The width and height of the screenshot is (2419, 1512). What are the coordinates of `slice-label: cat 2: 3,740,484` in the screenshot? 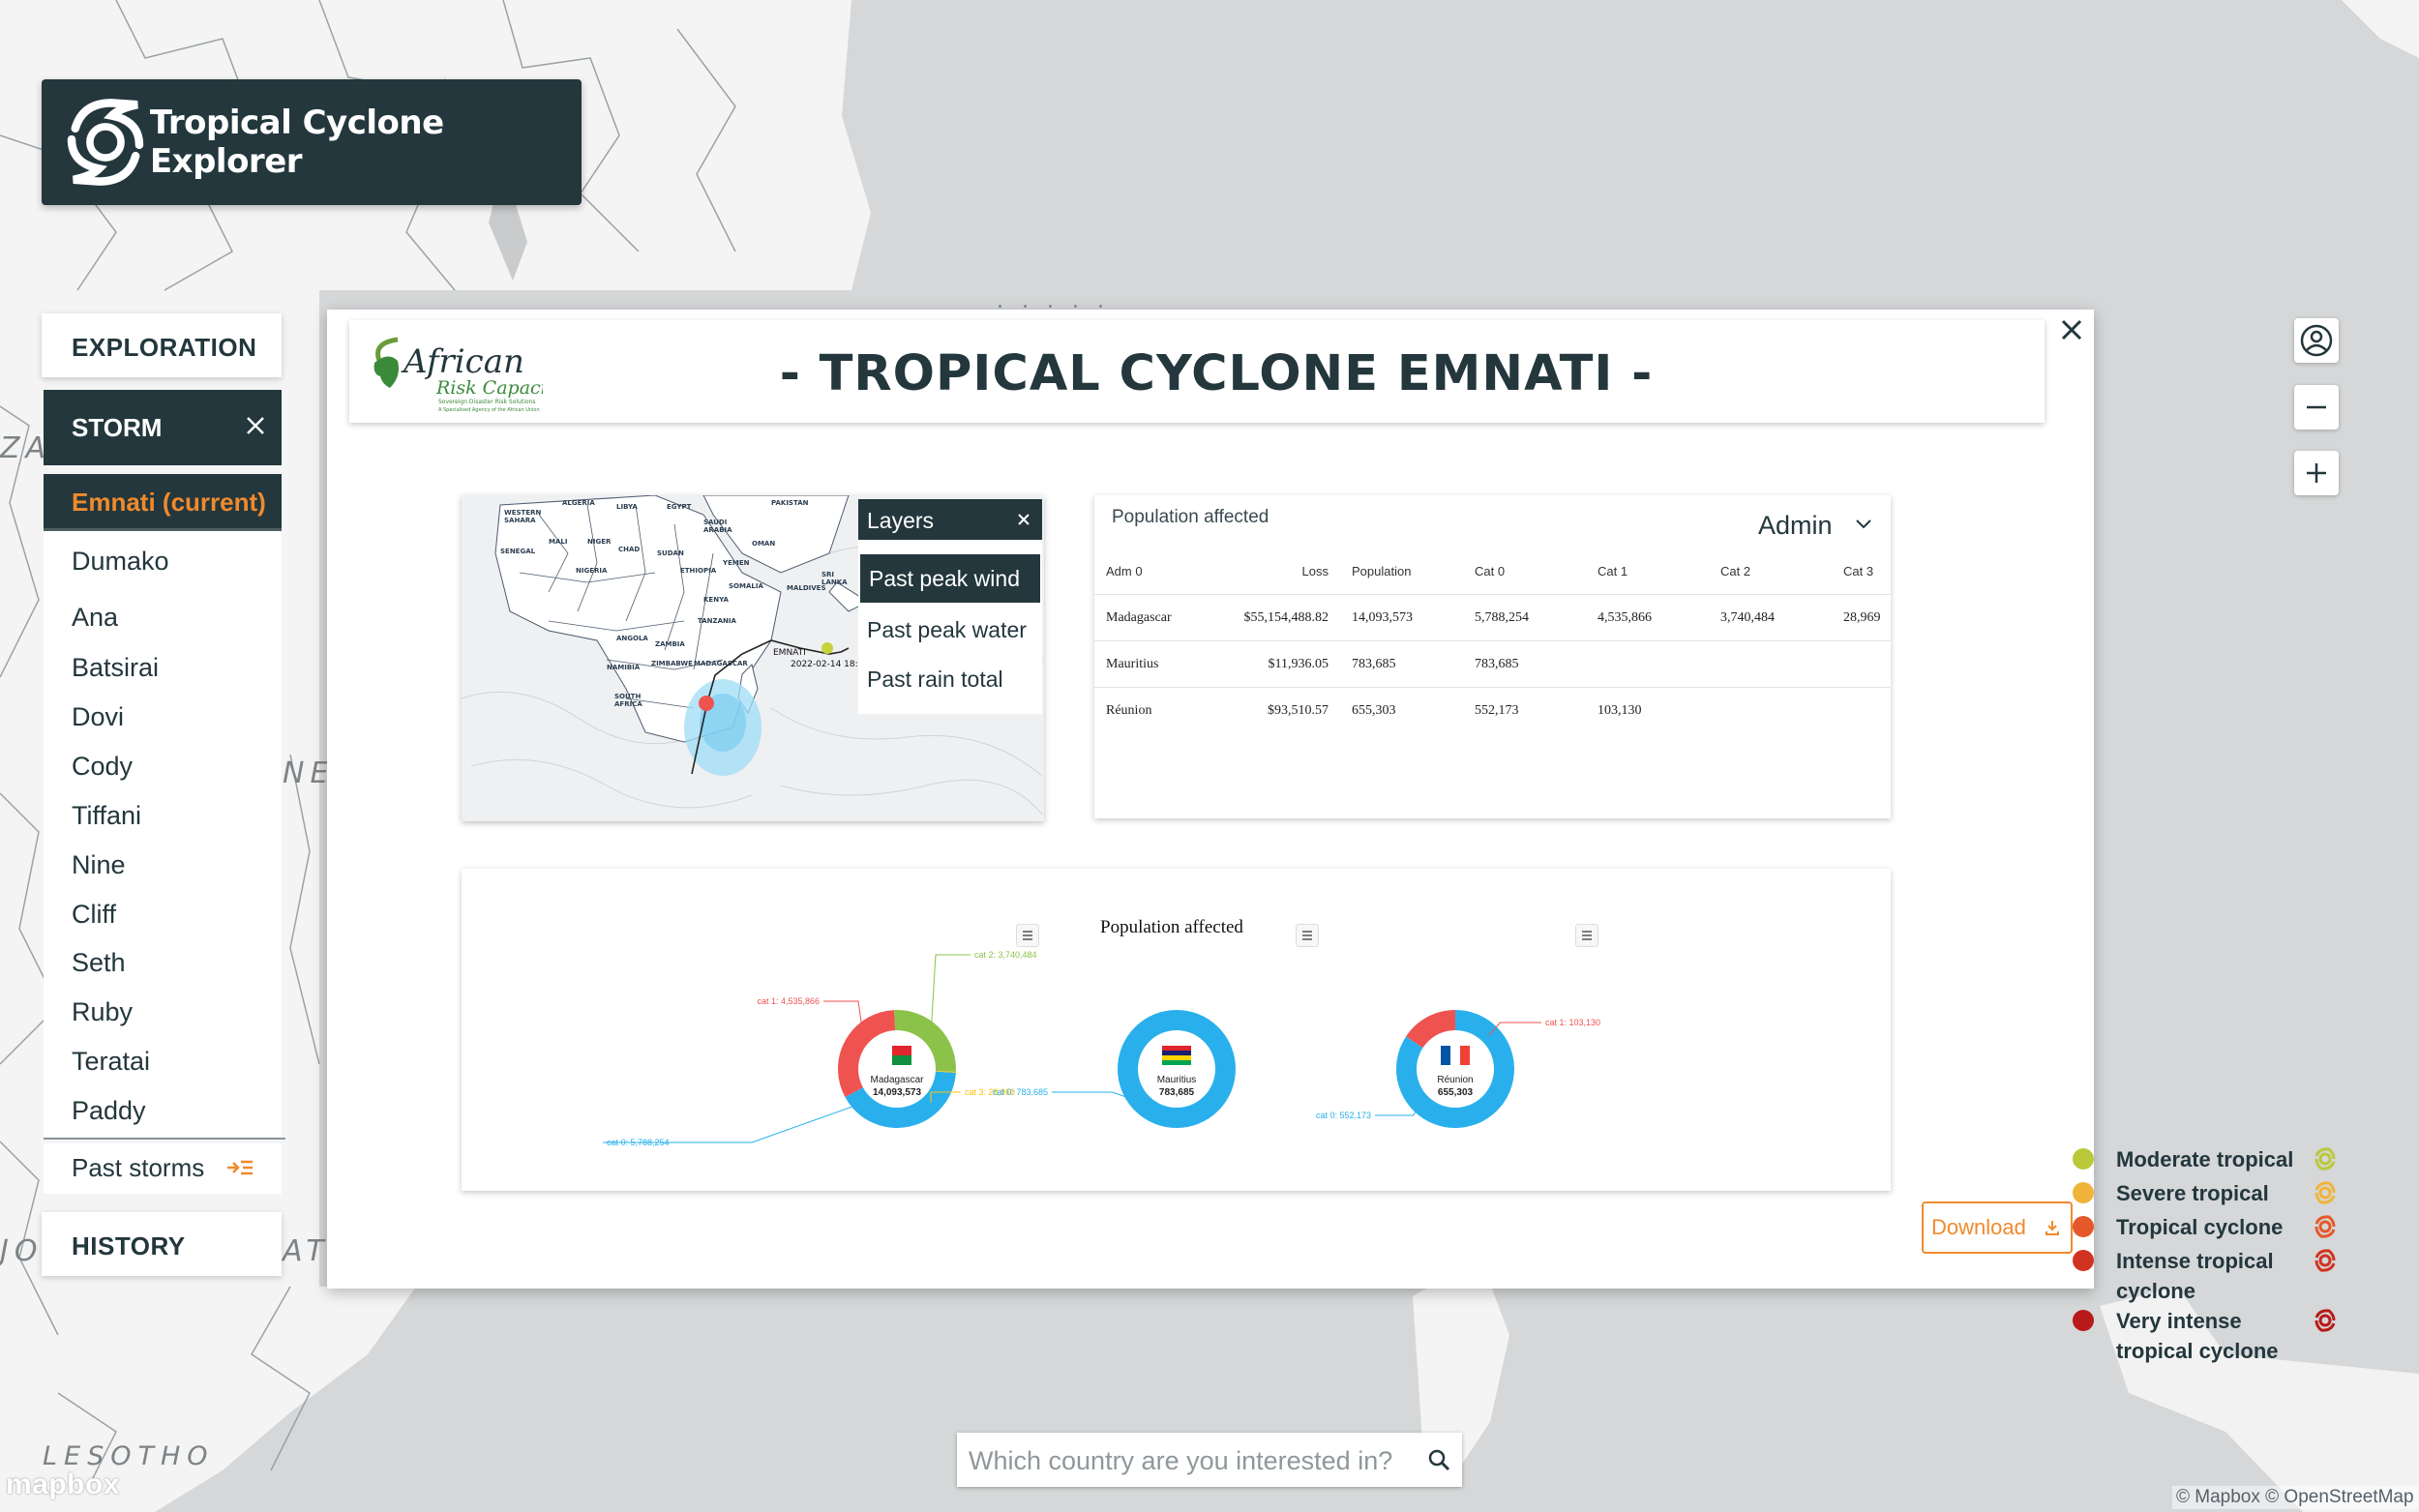 It's located at (1006, 955).